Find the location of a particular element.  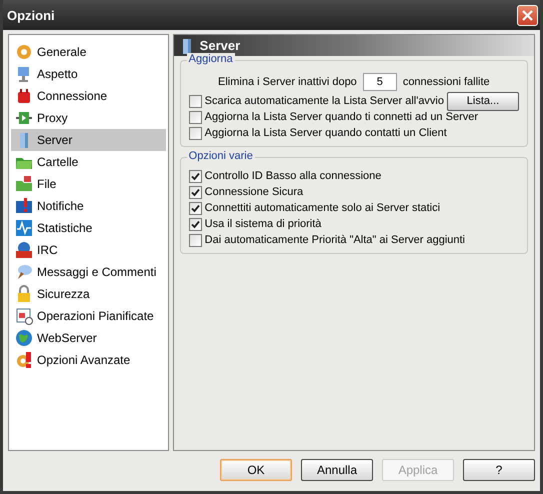

dialog-button: ? is located at coordinates (499, 470).